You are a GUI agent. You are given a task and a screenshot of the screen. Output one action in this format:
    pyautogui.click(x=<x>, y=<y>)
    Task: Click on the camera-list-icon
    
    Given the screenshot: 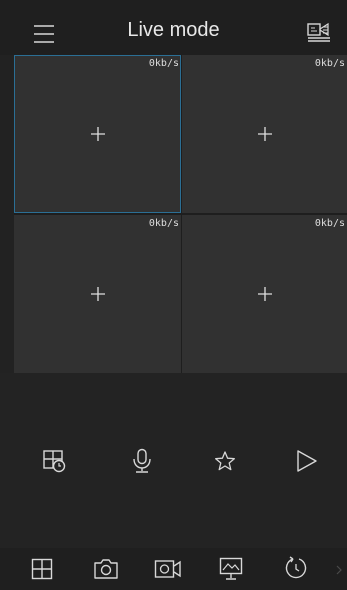 What is the action you would take?
    pyautogui.click(x=319, y=33)
    